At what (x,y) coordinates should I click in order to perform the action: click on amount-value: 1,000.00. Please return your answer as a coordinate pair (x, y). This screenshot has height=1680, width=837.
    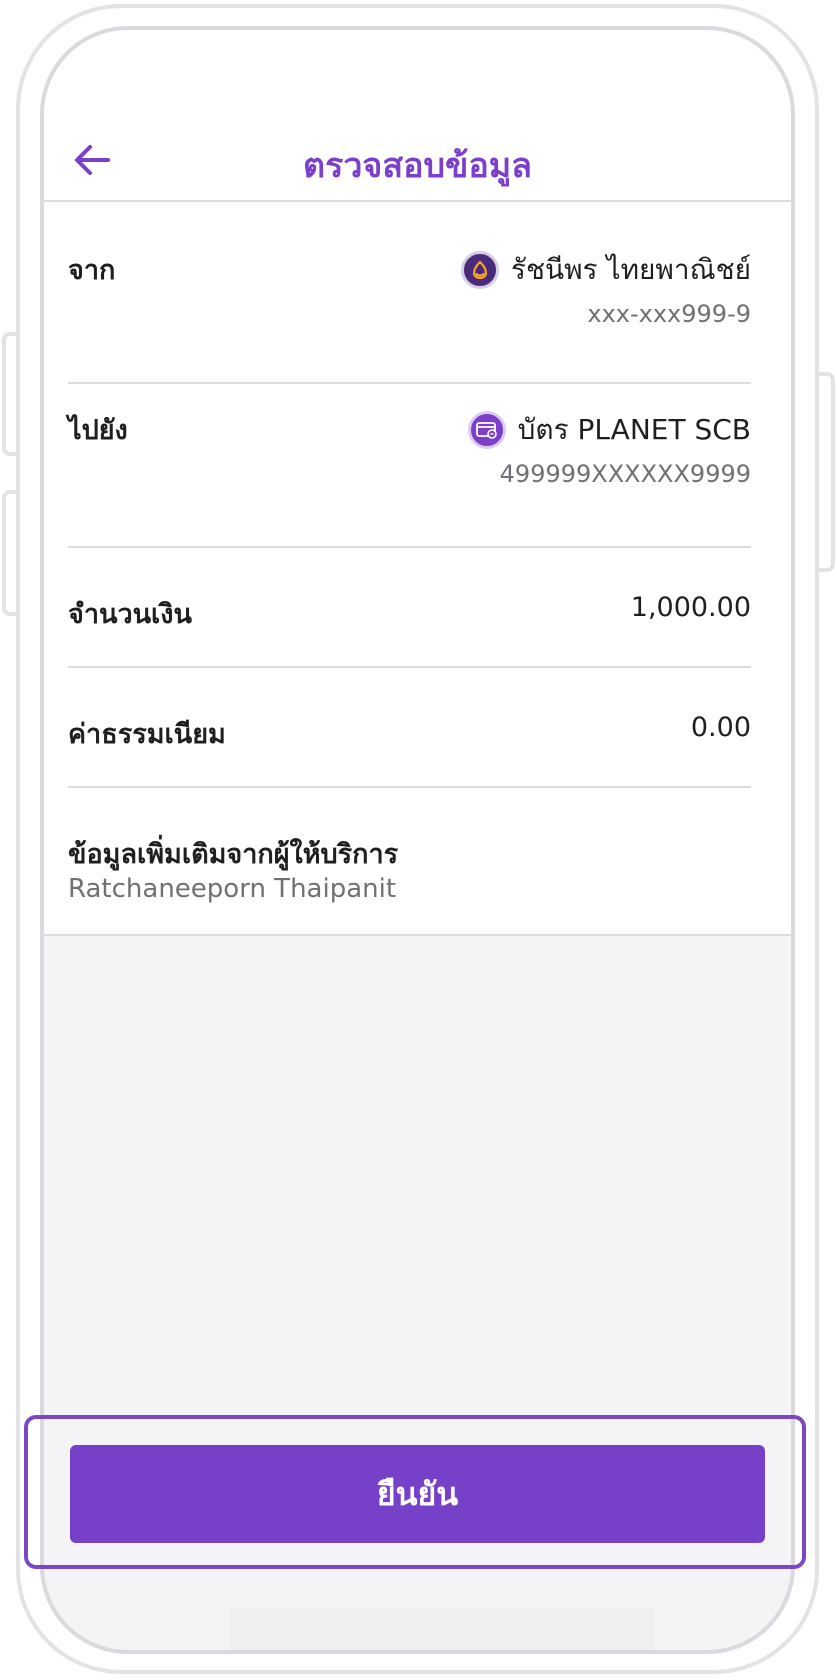
    Looking at the image, I should click on (690, 607).